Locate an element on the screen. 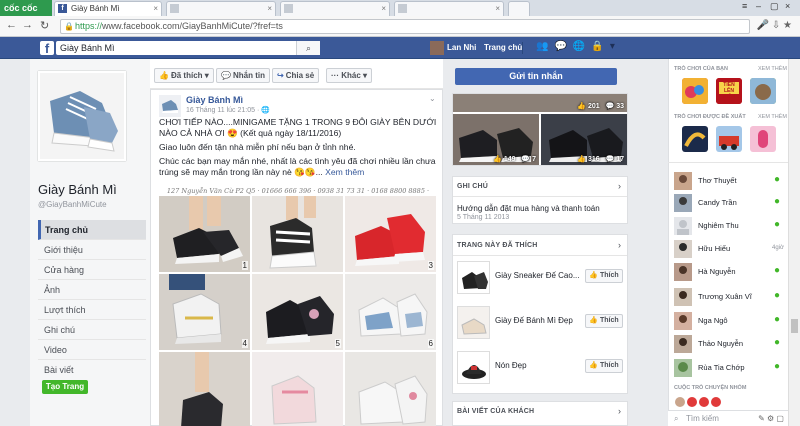 The image size is (800, 426). privacy-shortcuts-icon: 🔒 is located at coordinates (600, 46).